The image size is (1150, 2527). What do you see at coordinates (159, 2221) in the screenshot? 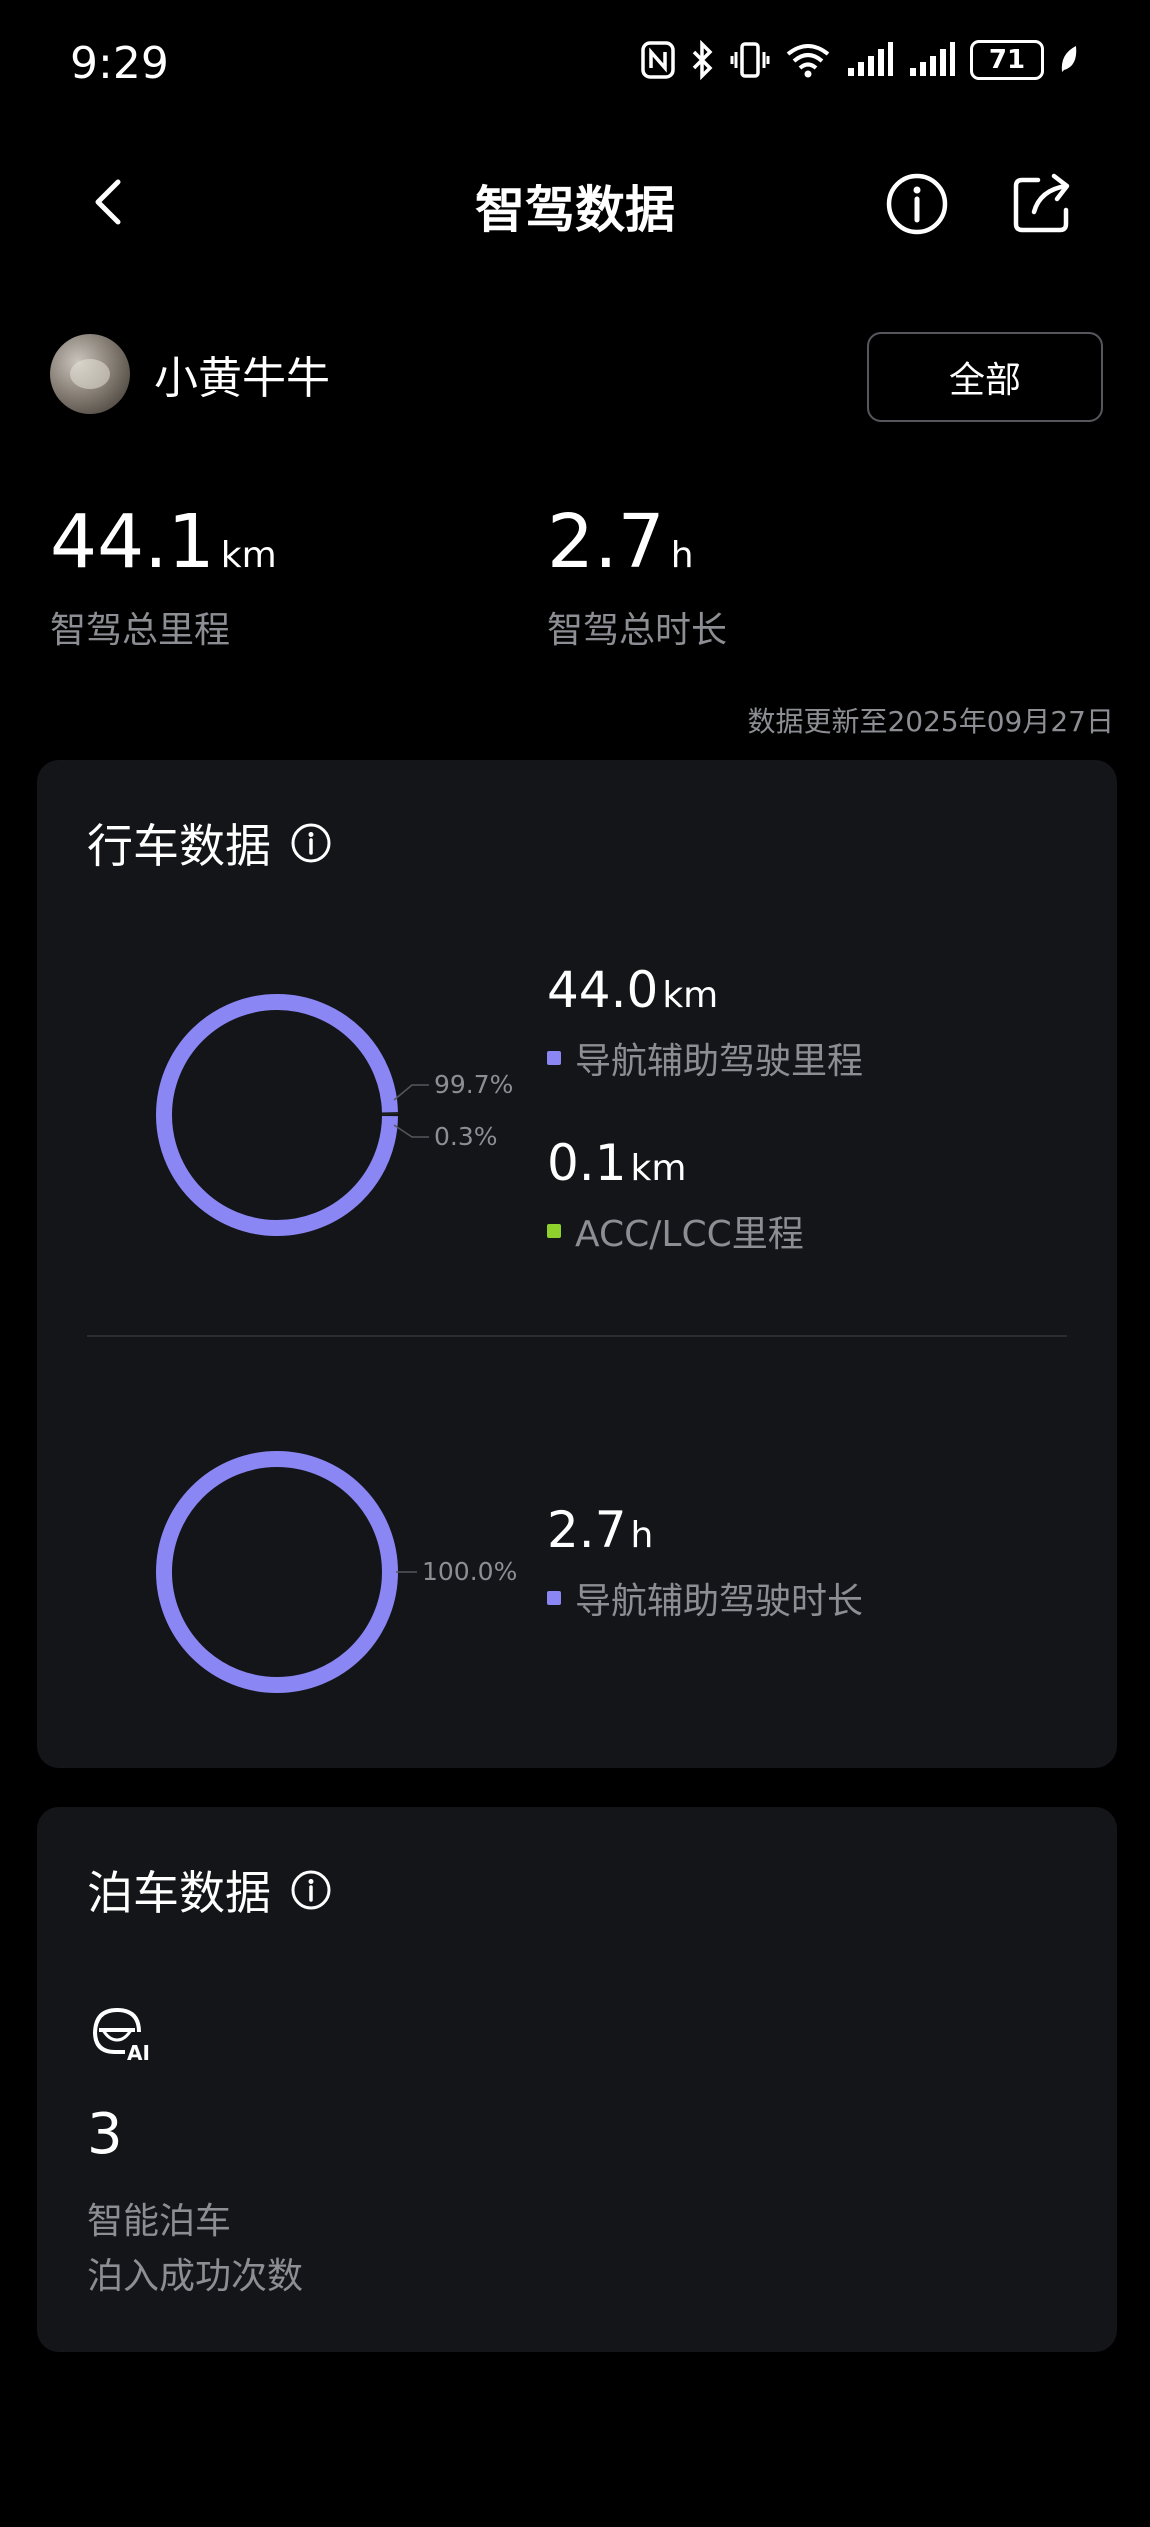
I see `parking-label: 智能泊车` at bounding box center [159, 2221].